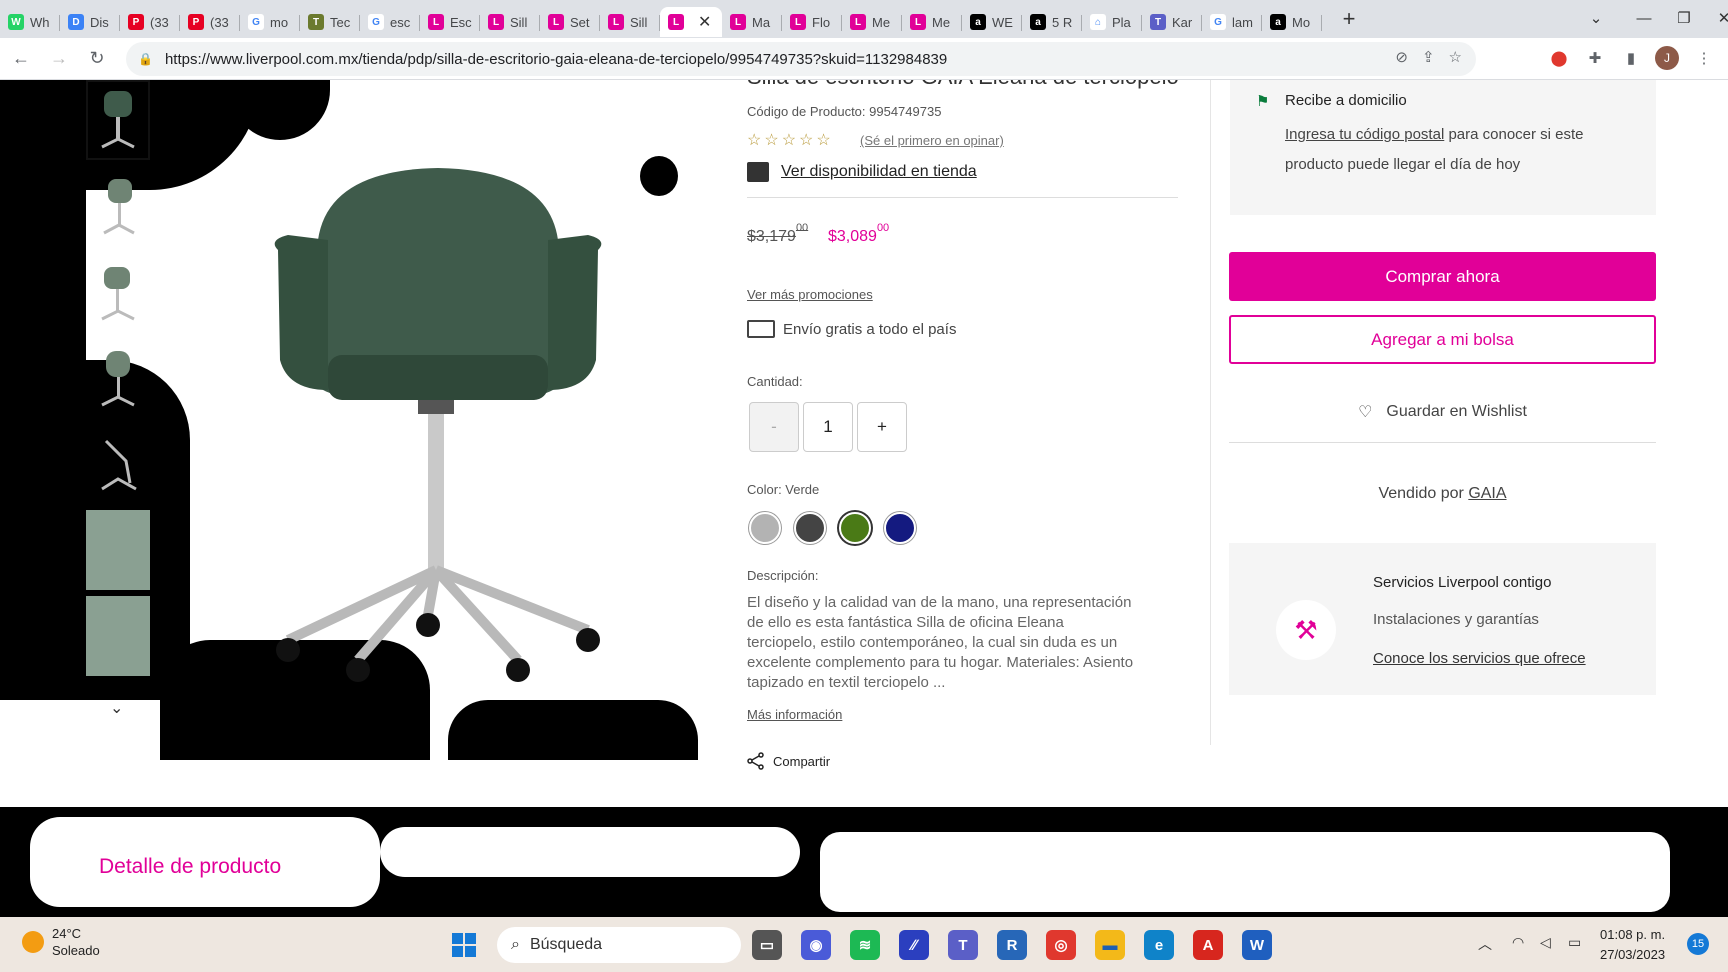 The image size is (1728, 972). What do you see at coordinates (862, 172) in the screenshot?
I see `store-availability-link: Ver disponibilidad en tienda` at bounding box center [862, 172].